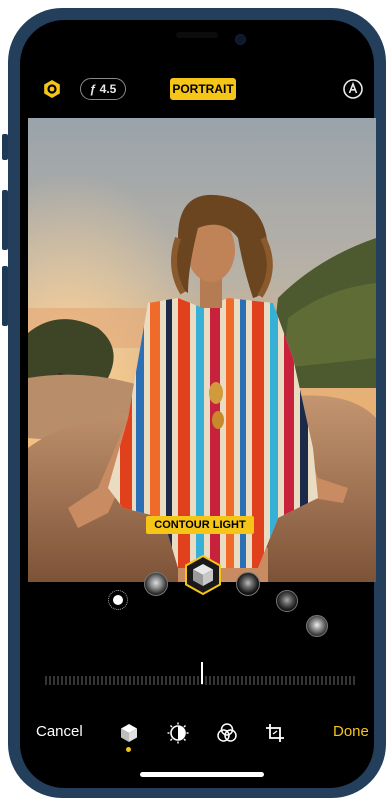  Describe the element at coordinates (52, 89) in the screenshot. I see `live-photo-icon` at that location.